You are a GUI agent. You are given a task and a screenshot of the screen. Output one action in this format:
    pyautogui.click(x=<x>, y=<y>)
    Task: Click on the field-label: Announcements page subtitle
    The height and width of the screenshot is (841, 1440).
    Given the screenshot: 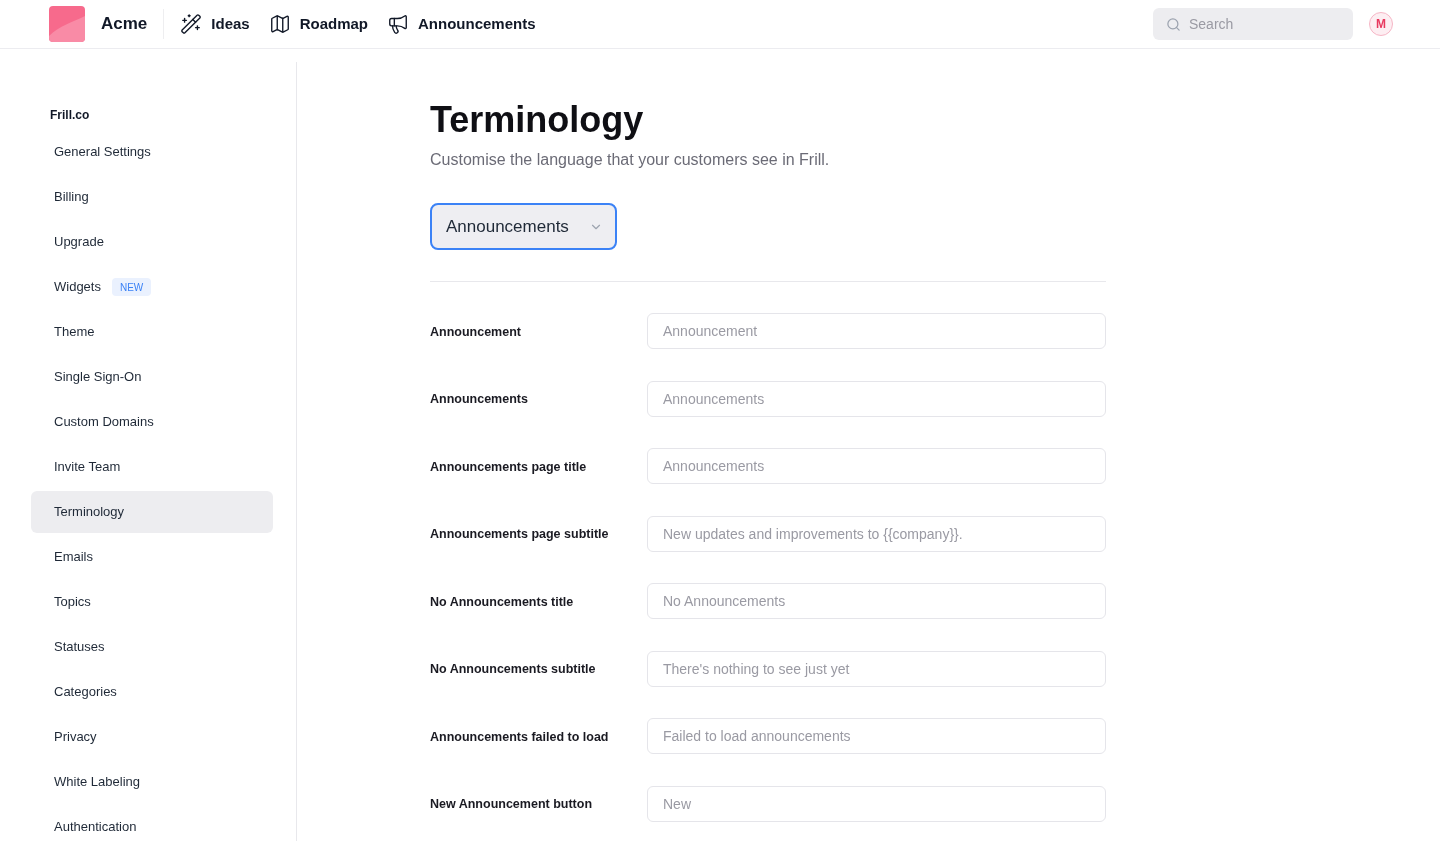 What is the action you would take?
    pyautogui.click(x=520, y=535)
    